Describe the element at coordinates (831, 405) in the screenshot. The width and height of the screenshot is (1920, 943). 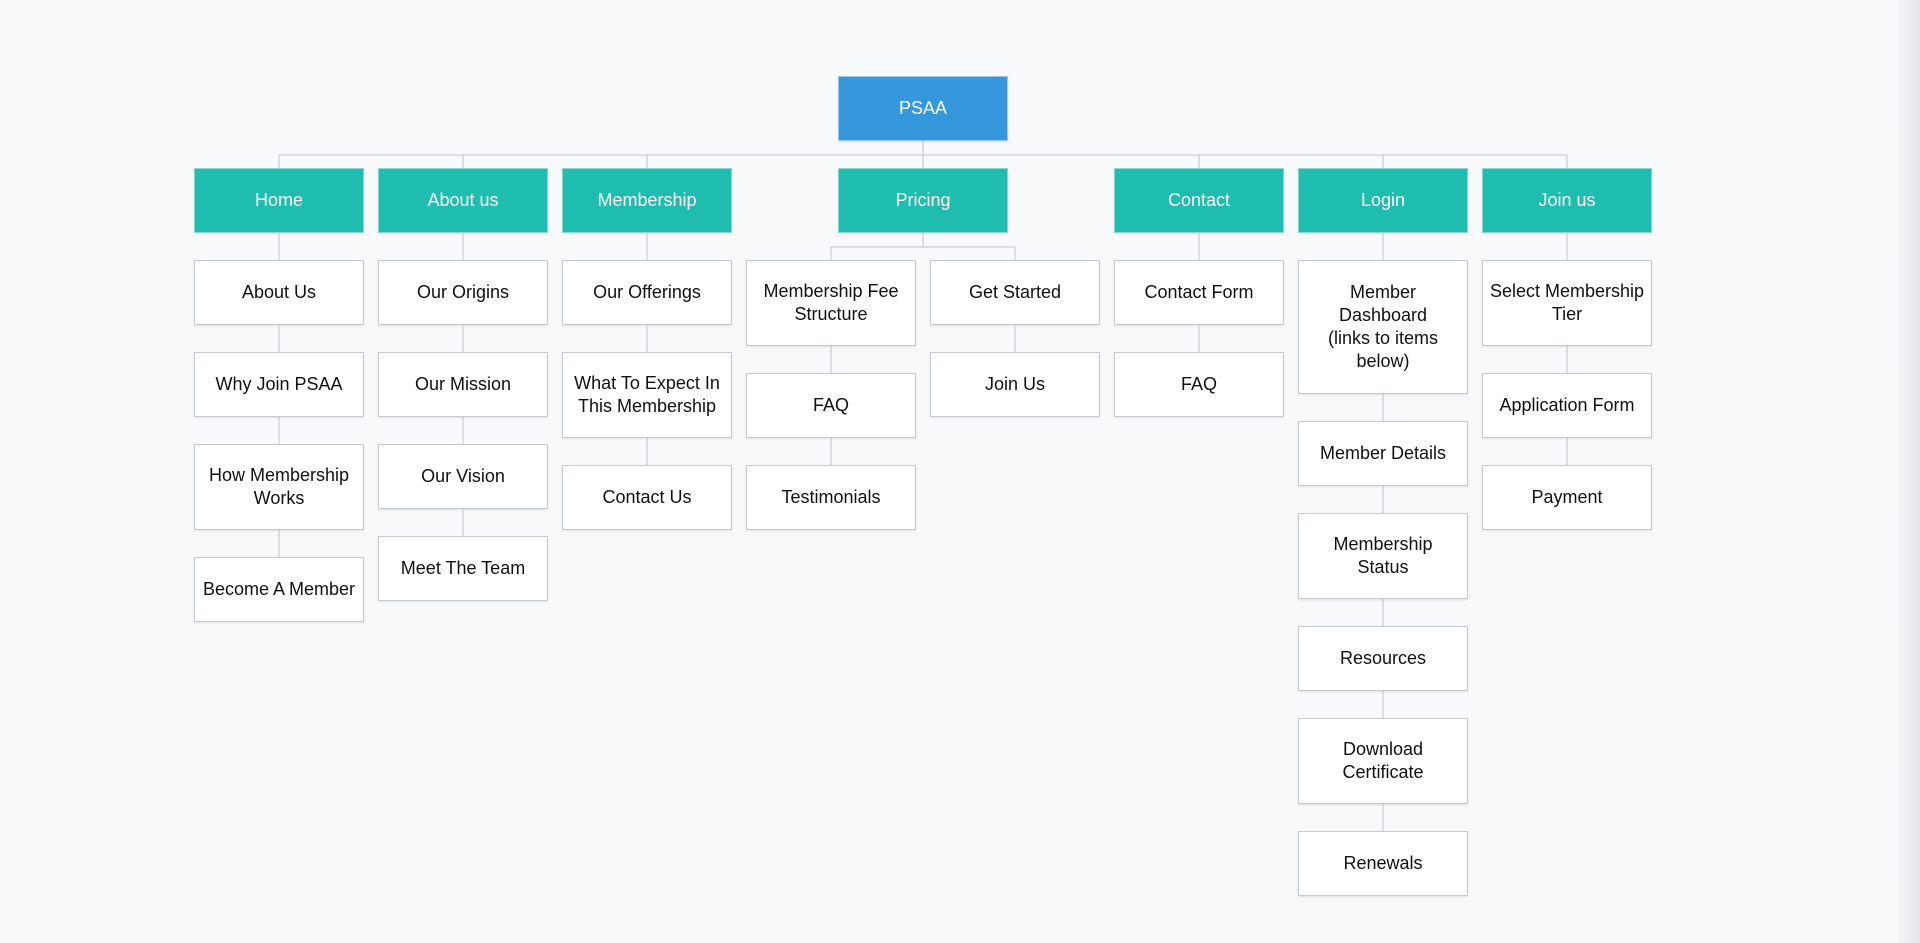
I see `page-pricing-faq: FAQ` at that location.